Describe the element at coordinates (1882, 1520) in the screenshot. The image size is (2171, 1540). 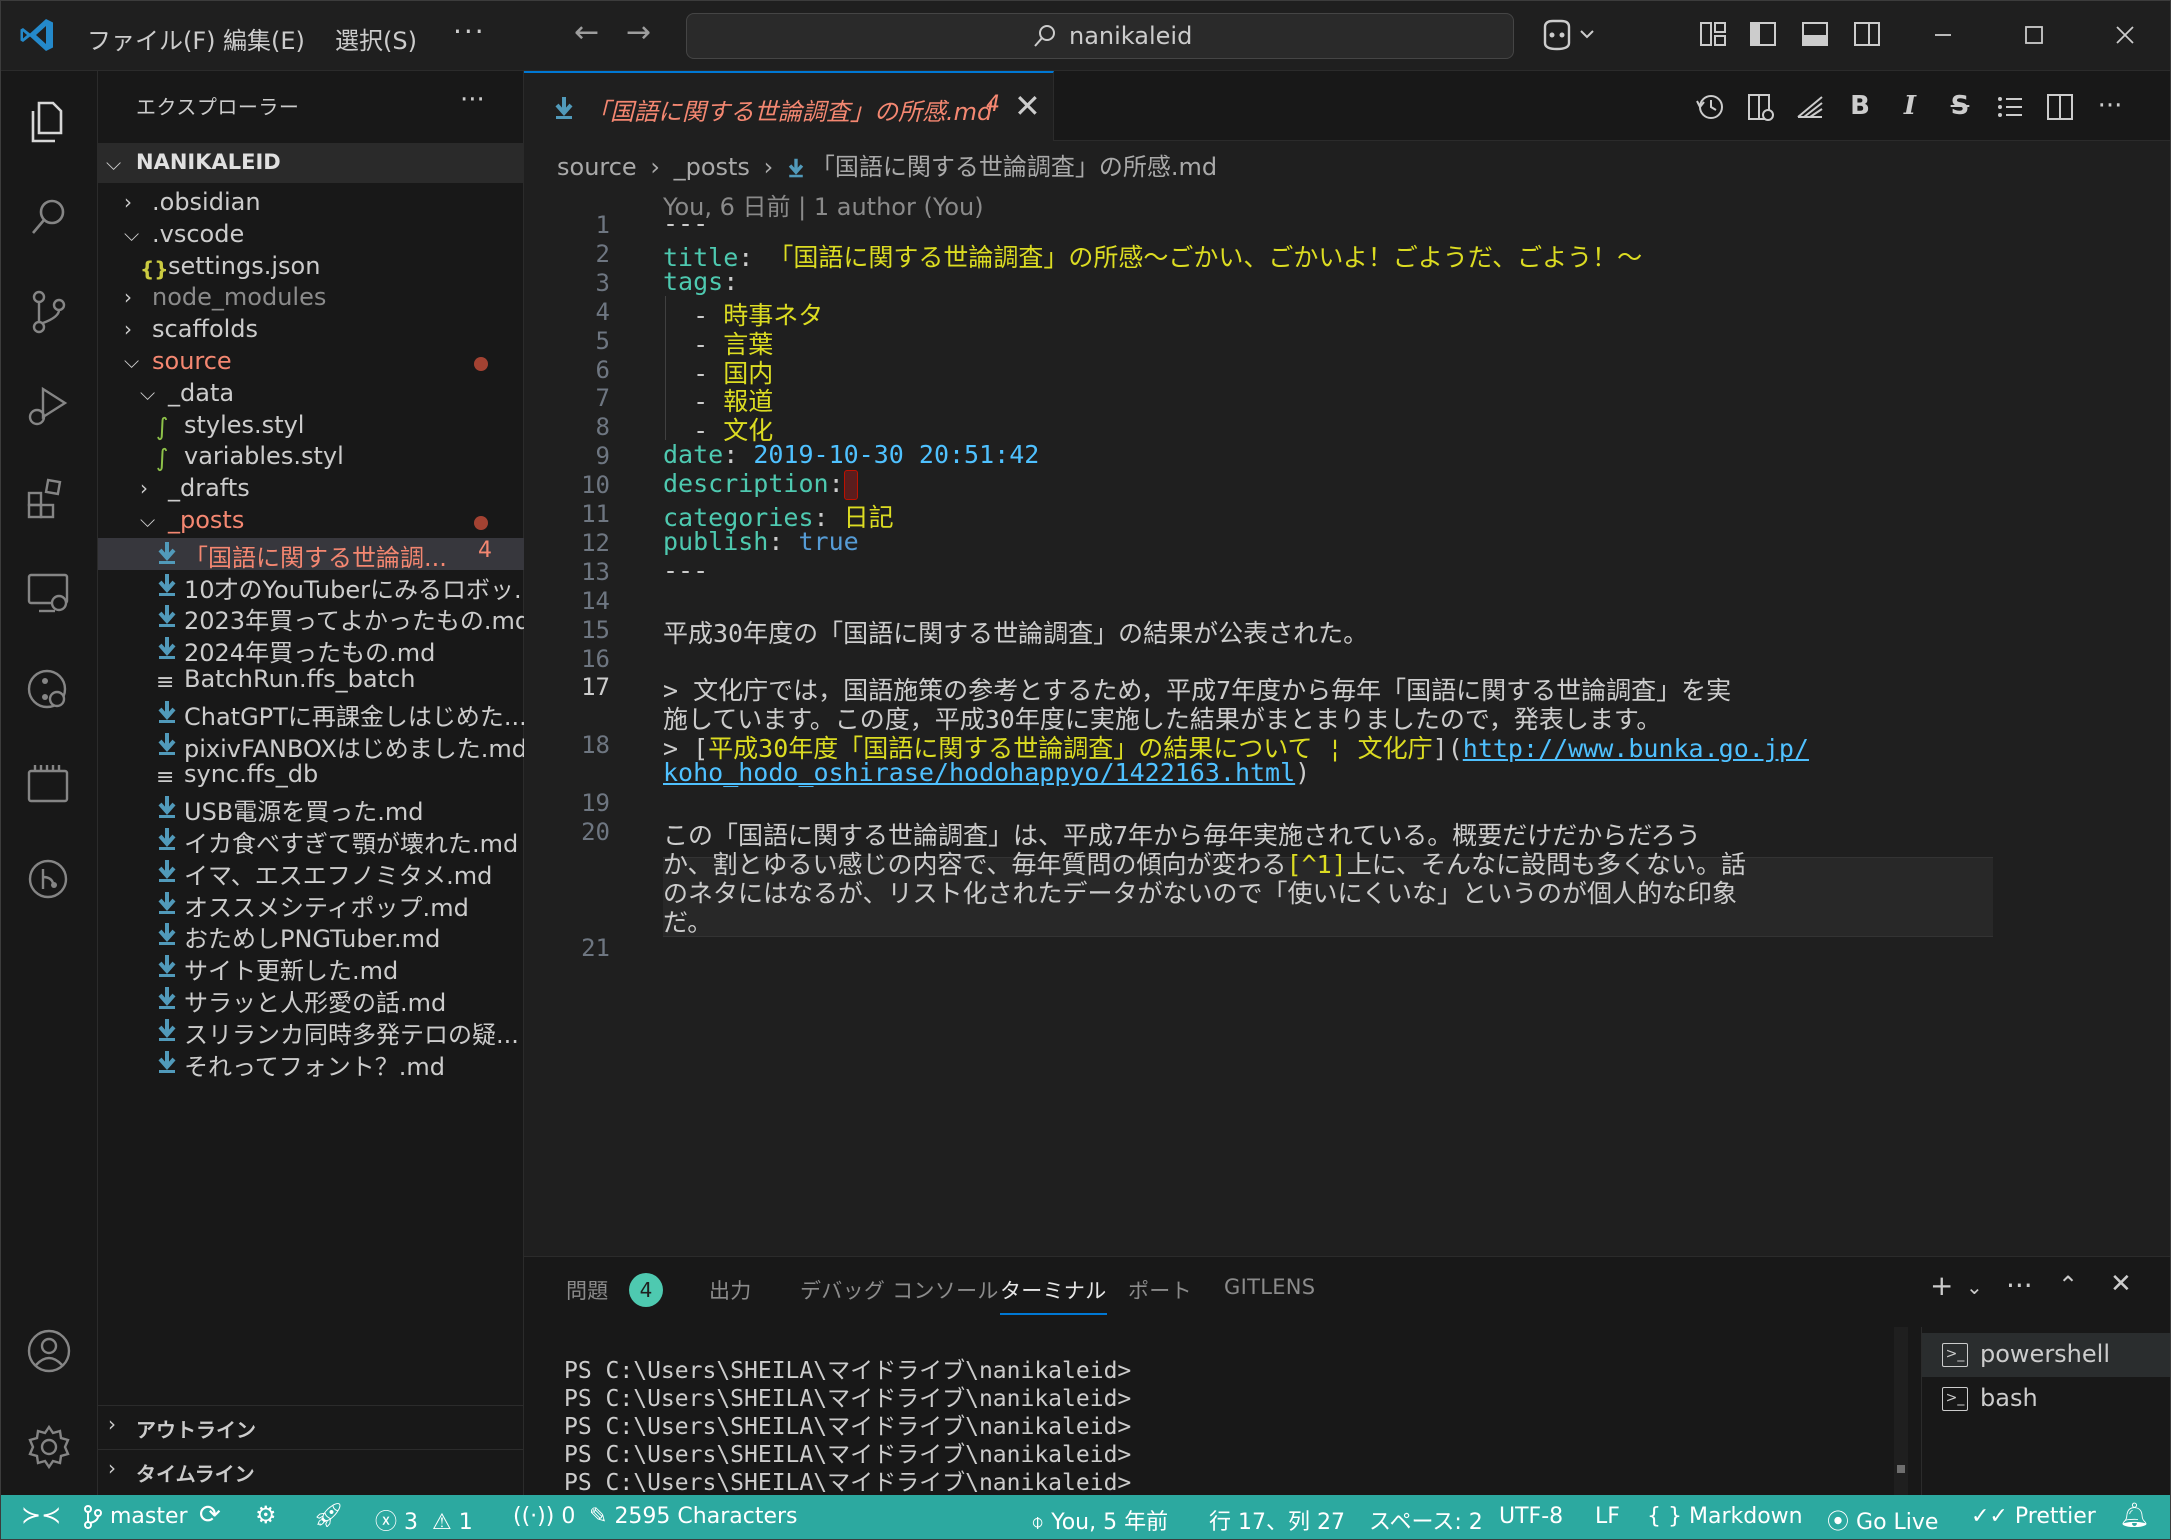
I see `go-live-button: ⦿ Go Live` at that location.